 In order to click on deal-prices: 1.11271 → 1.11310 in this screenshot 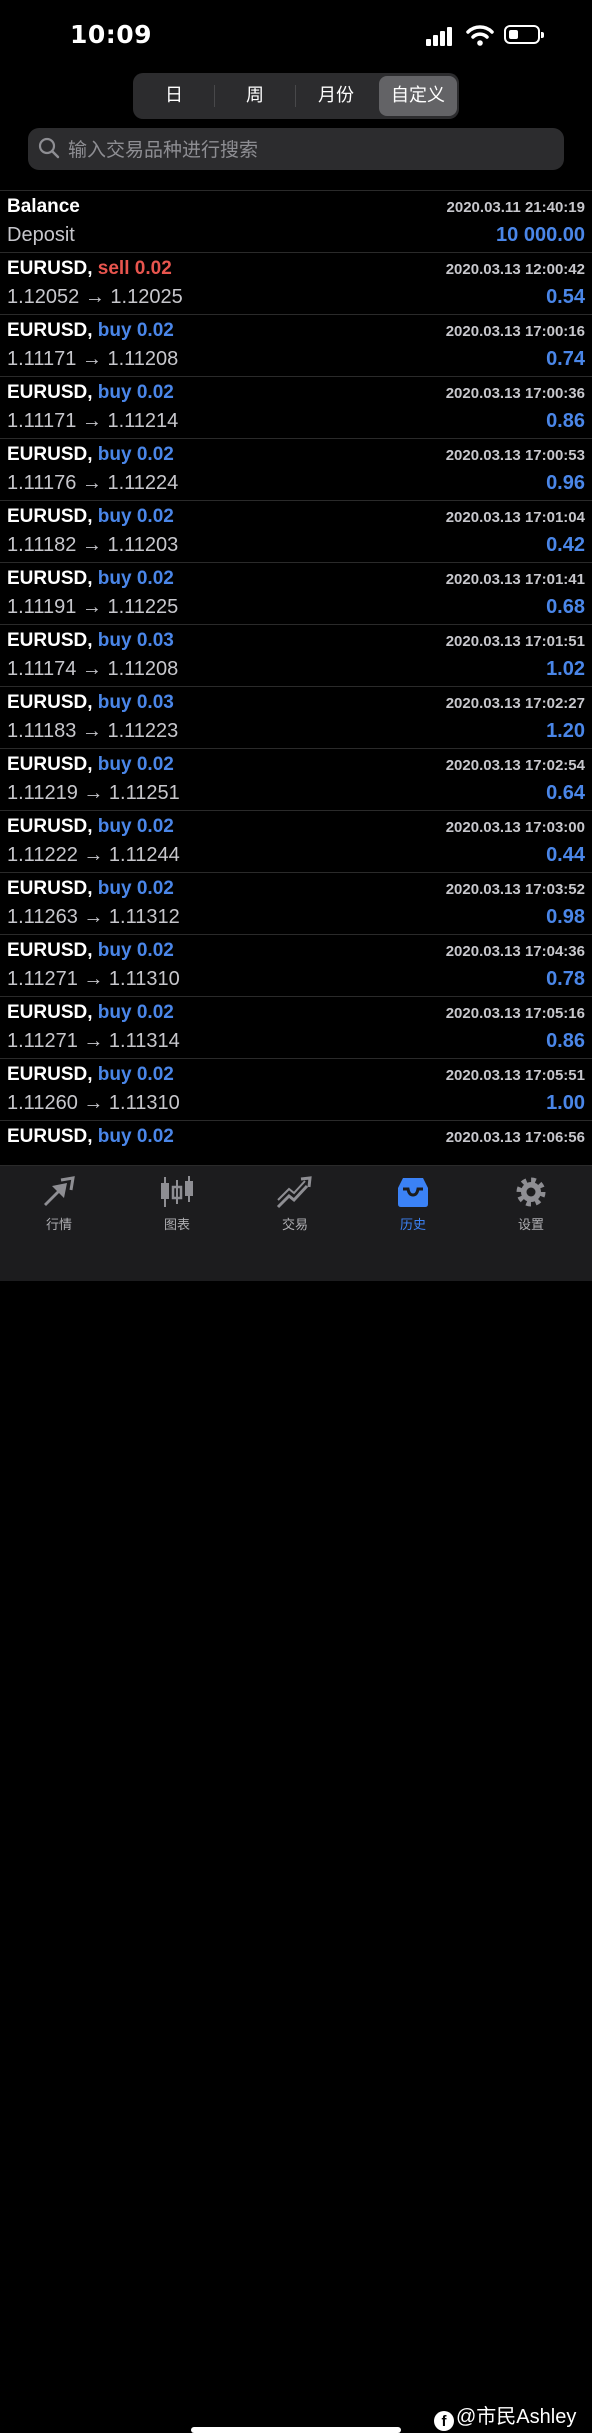, I will do `click(93, 979)`.